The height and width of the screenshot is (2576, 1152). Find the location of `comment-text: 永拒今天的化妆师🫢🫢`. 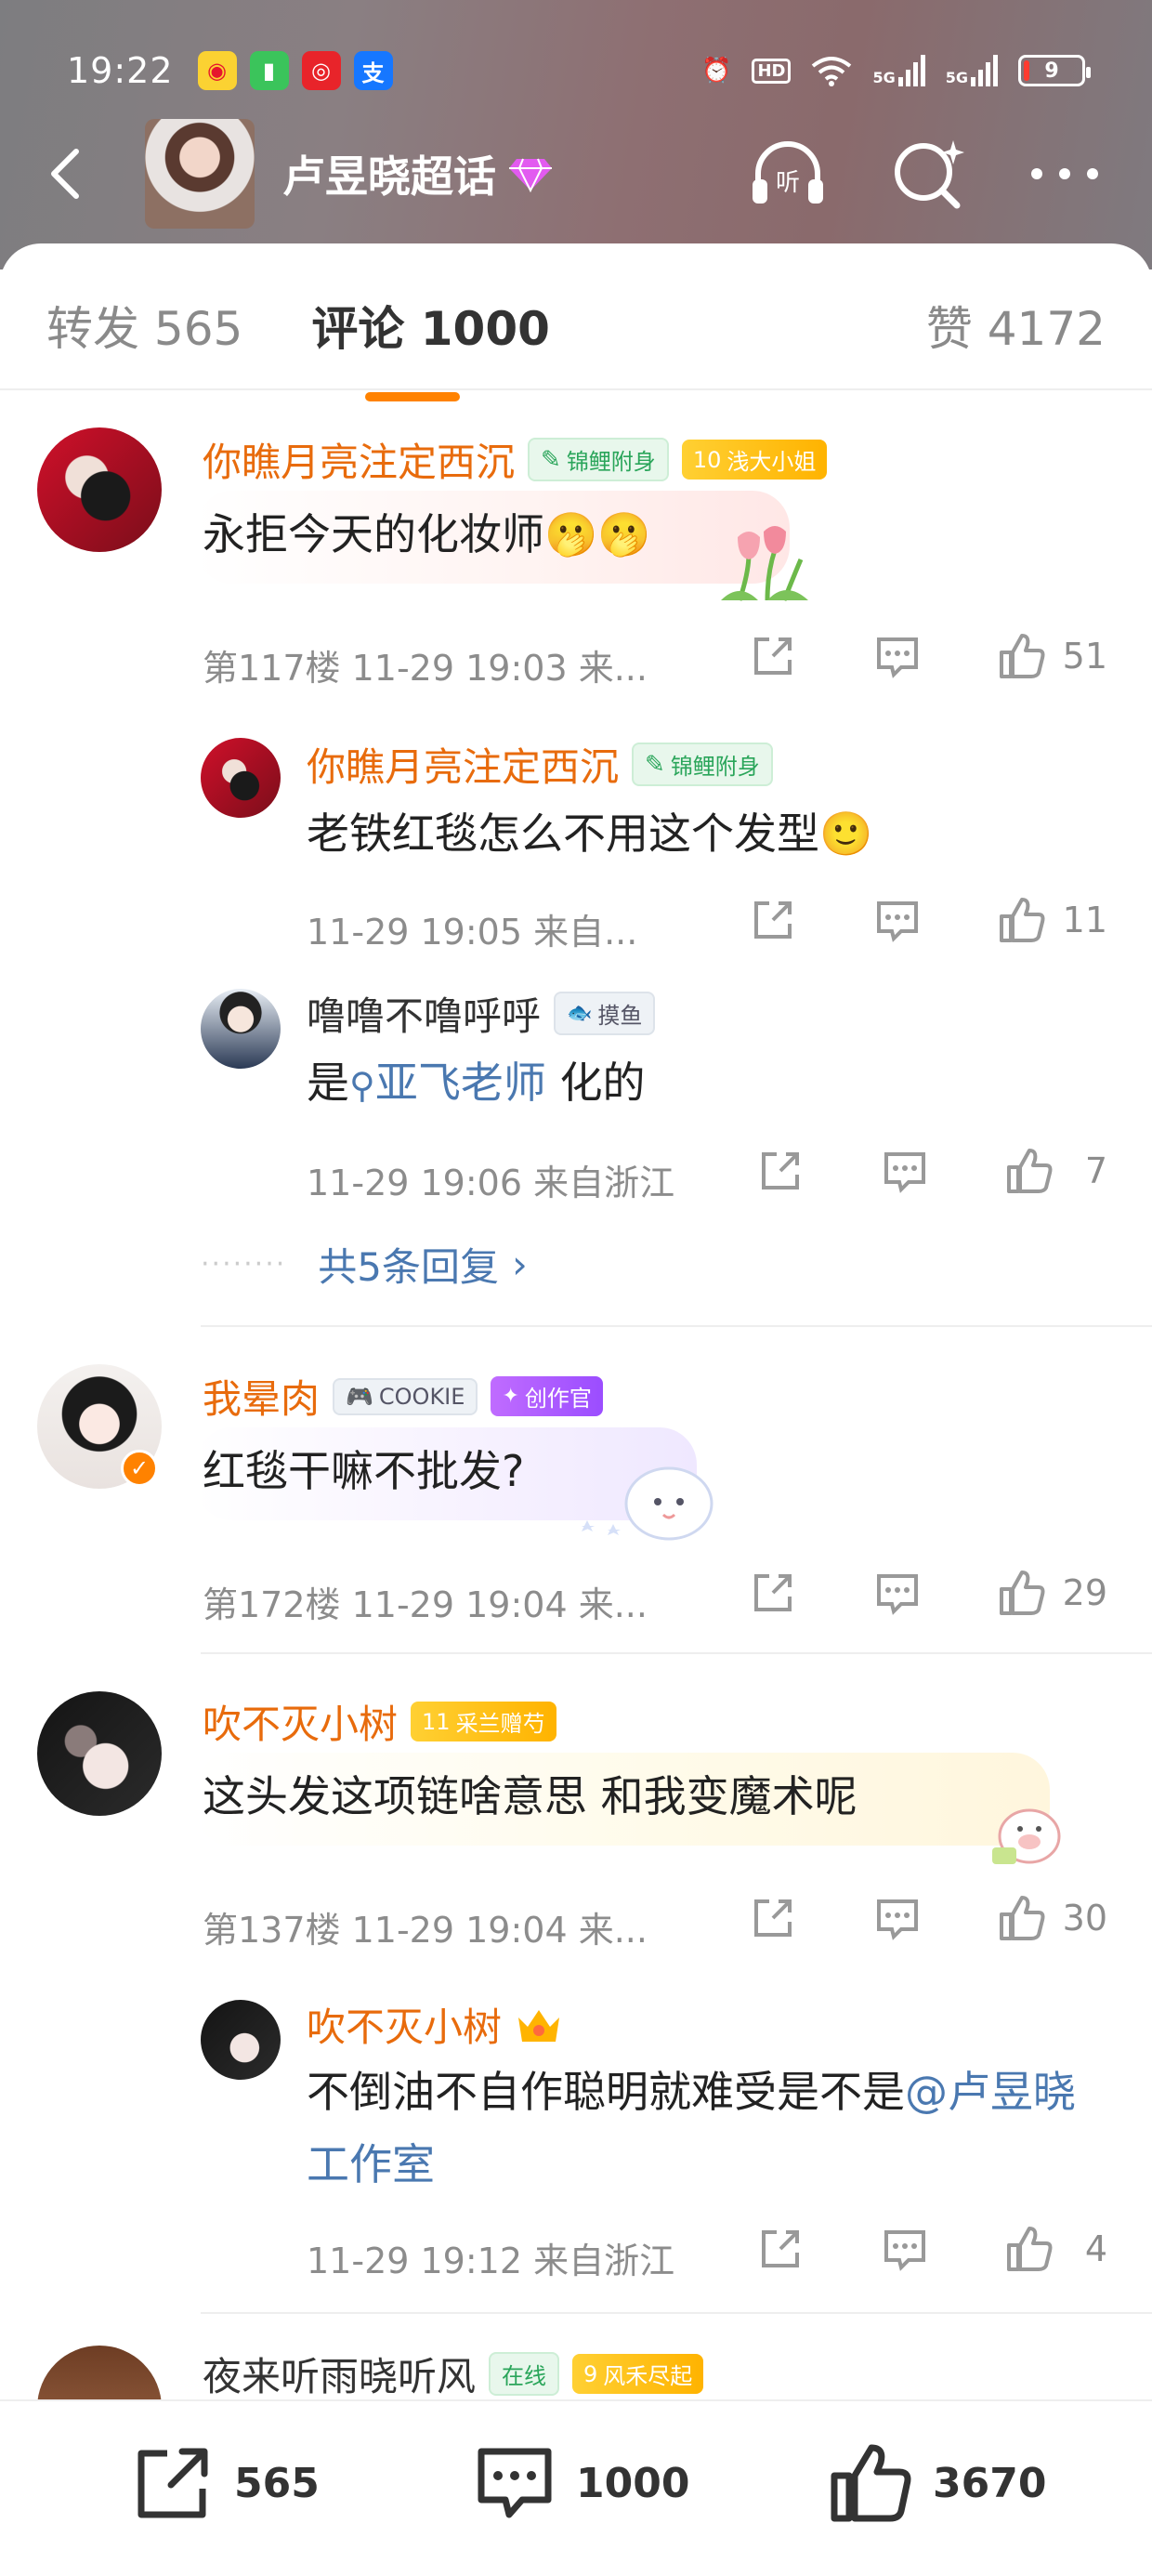

comment-text: 永拒今天的化妆师🫢🫢 is located at coordinates (427, 534).